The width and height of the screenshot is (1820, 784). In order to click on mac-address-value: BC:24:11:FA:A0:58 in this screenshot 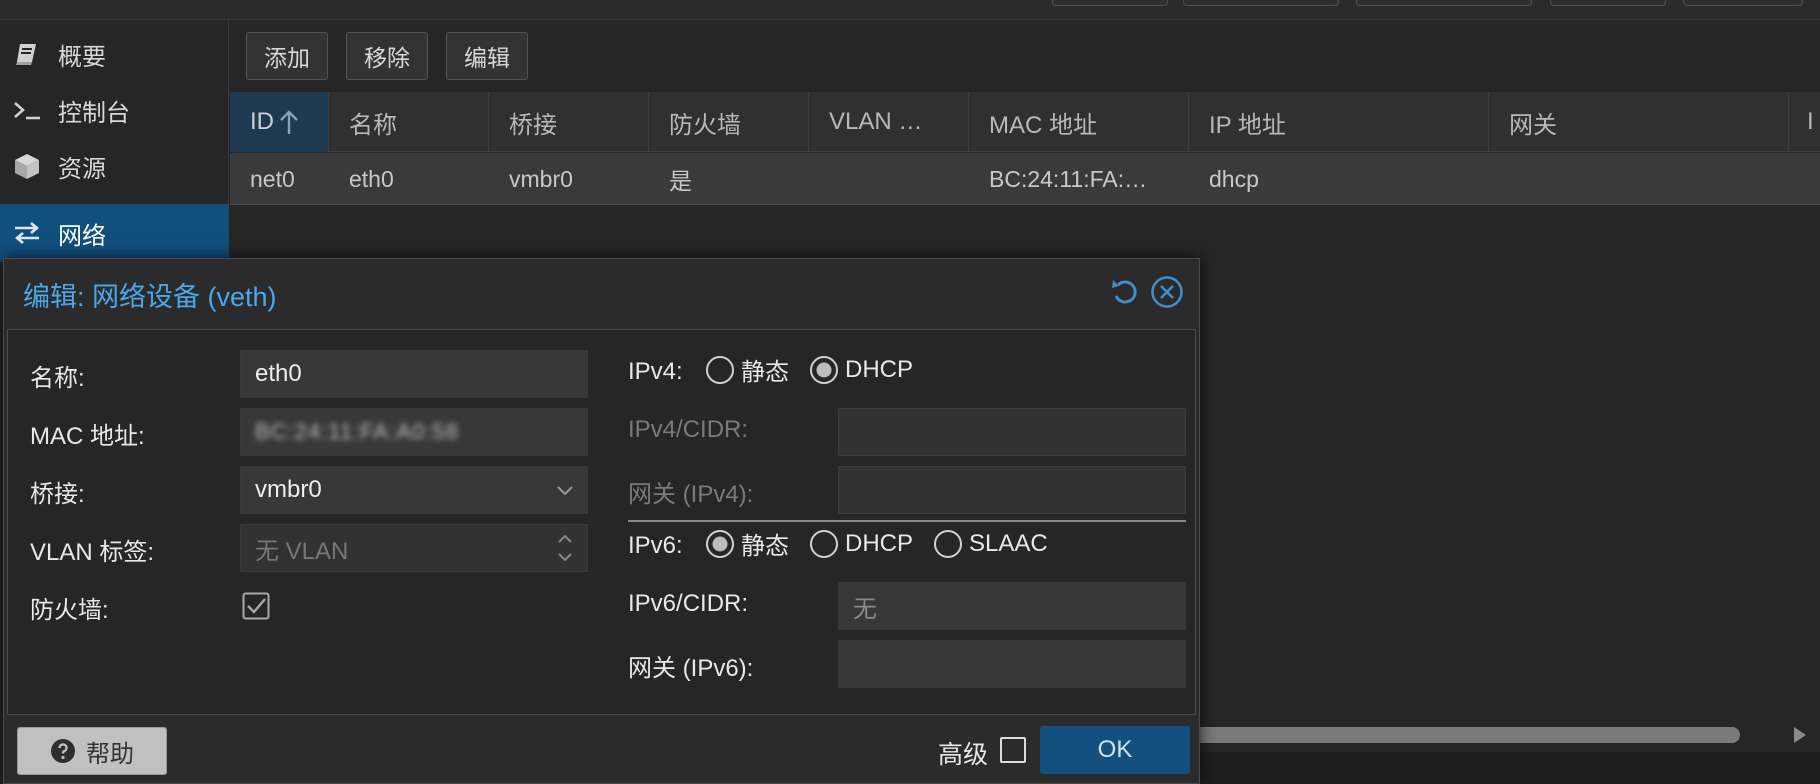, I will do `click(357, 431)`.